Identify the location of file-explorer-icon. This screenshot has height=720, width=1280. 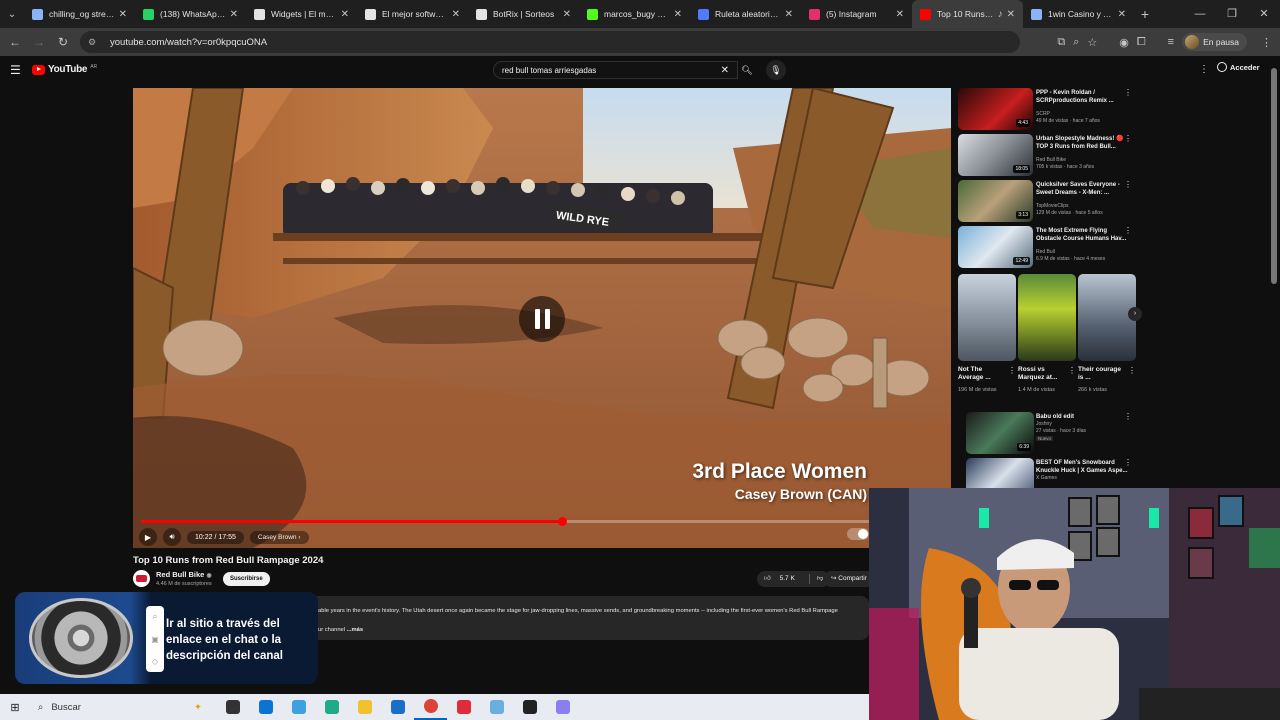
(364, 707).